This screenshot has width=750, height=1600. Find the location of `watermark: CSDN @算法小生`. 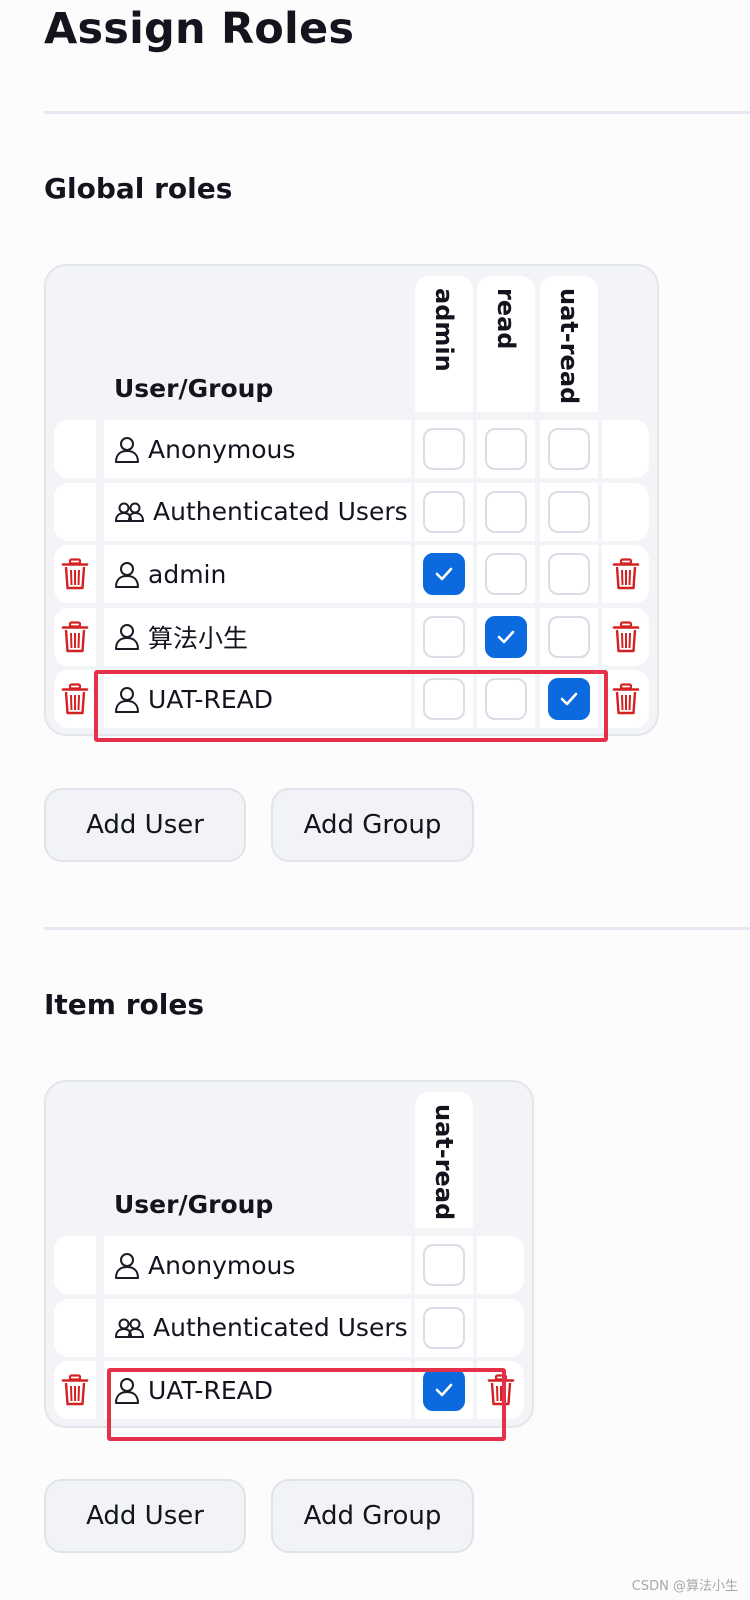

watermark: CSDN @算法小生 is located at coordinates (684, 1586).